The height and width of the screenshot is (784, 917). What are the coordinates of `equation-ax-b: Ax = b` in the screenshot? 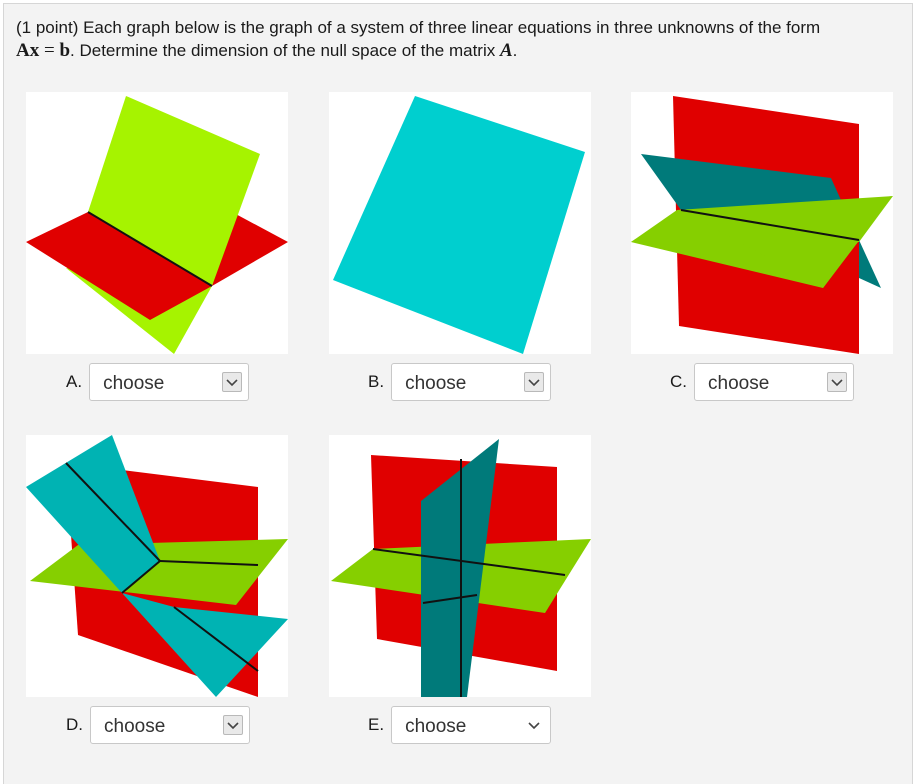 It's located at (43, 50).